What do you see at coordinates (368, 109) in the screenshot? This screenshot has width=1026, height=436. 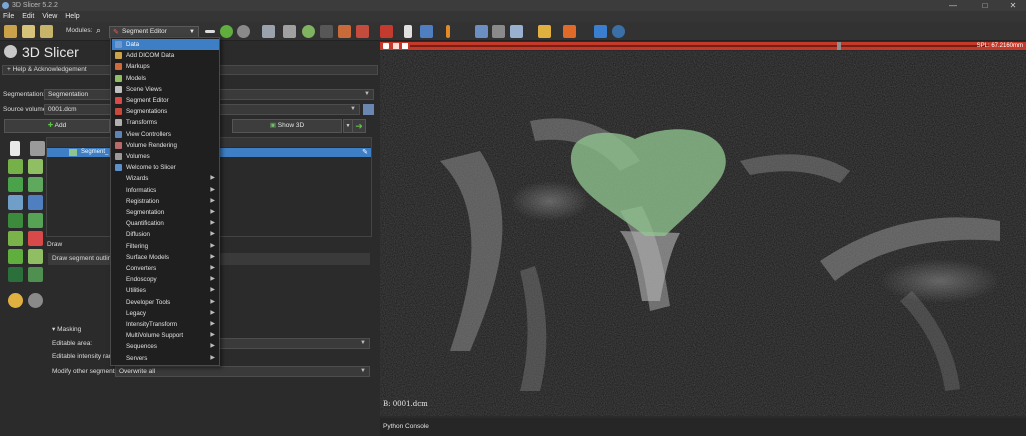 I see `volume-settings-icon` at bounding box center [368, 109].